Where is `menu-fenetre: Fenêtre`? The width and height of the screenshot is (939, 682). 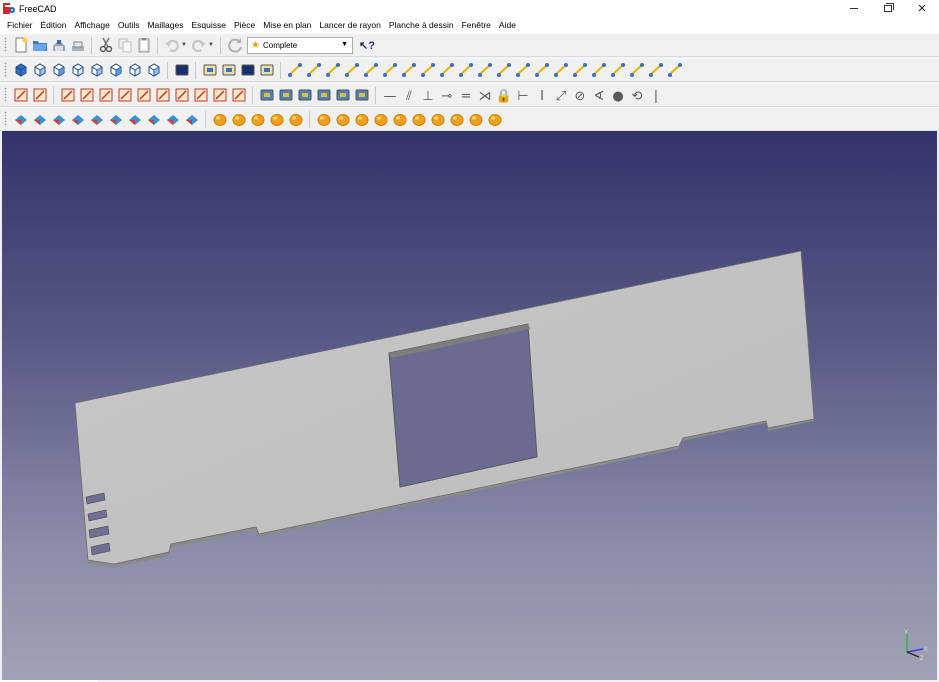 menu-fenetre: Fenêtre is located at coordinates (476, 25).